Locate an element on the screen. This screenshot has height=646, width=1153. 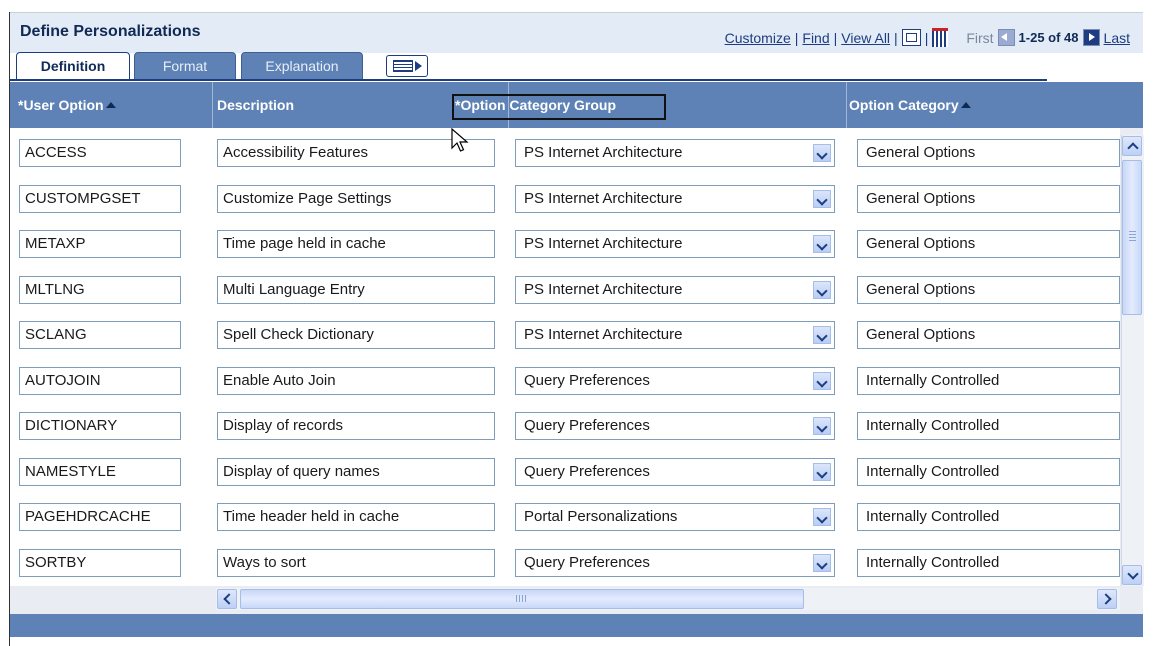
tab-format: Format is located at coordinates (185, 66).